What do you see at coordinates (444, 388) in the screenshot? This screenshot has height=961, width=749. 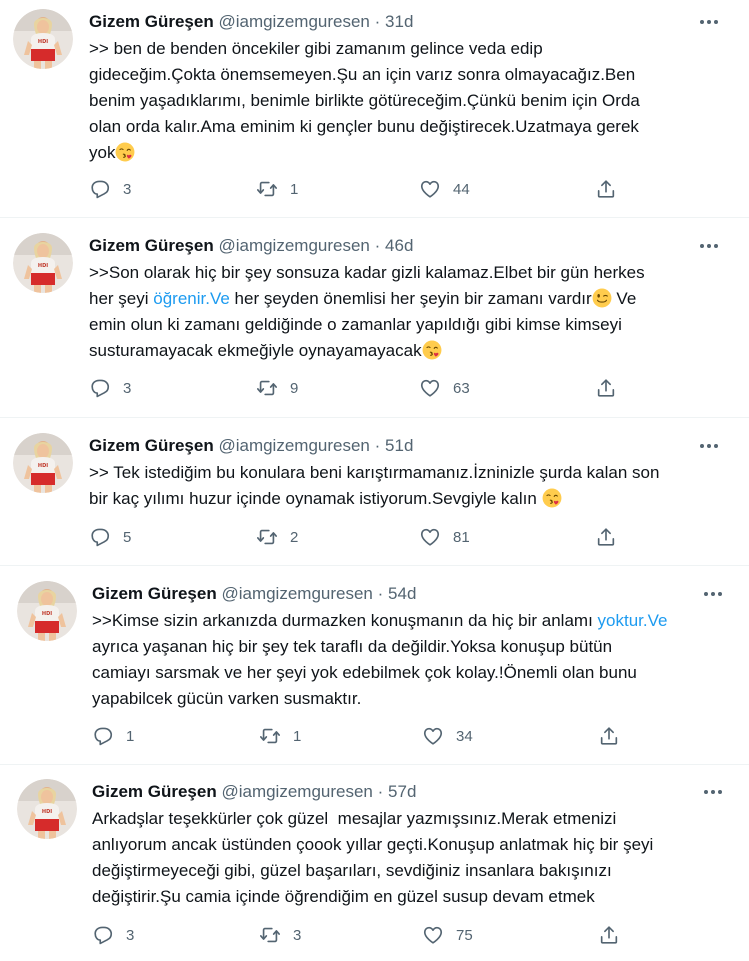 I see `like-button: 63` at bounding box center [444, 388].